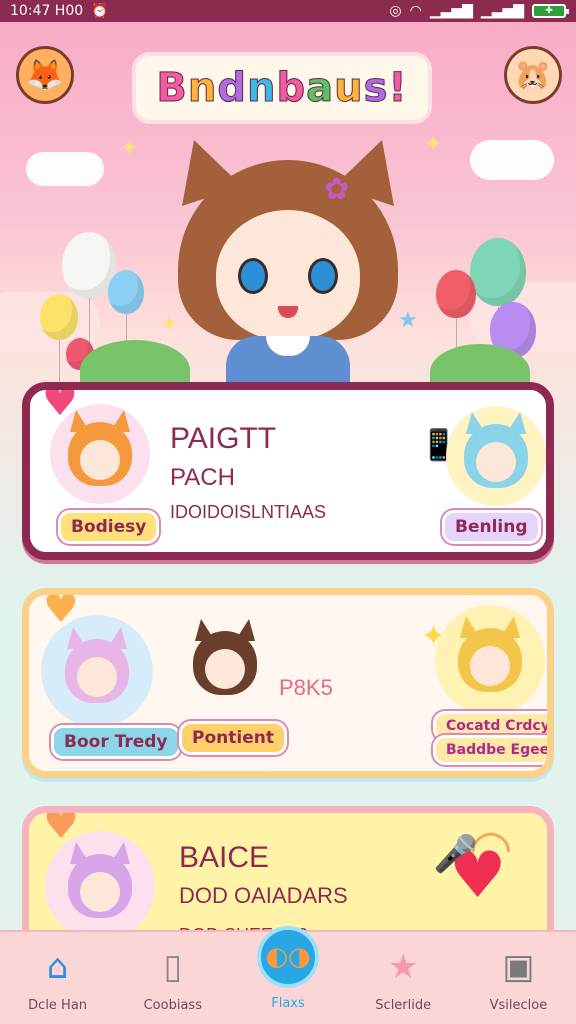 The image size is (576, 1024). Describe the element at coordinates (109, 527) in the screenshot. I see `badge-left: Bodiesy` at that location.